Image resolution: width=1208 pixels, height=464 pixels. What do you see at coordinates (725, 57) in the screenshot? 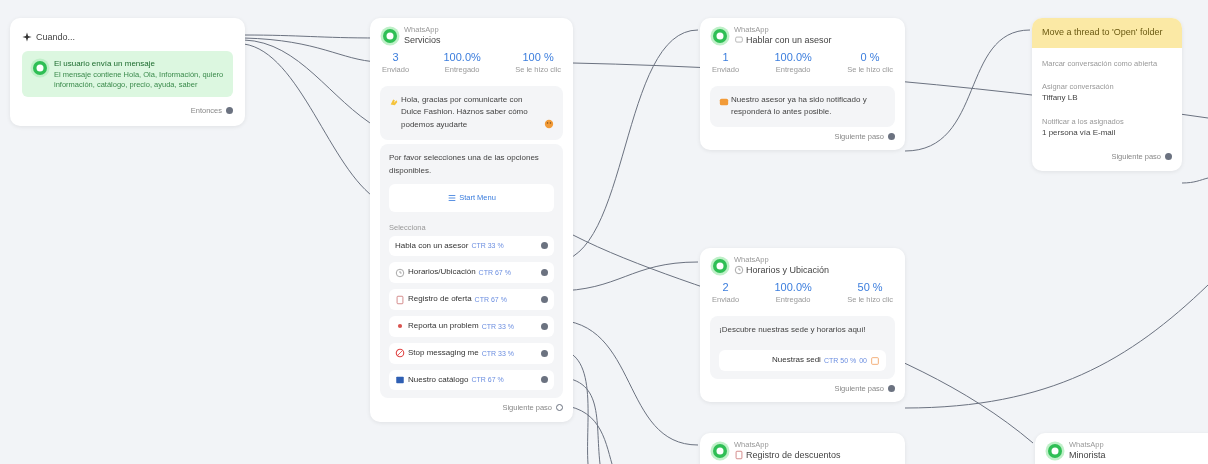
I see `stat-value: 1` at bounding box center [725, 57].